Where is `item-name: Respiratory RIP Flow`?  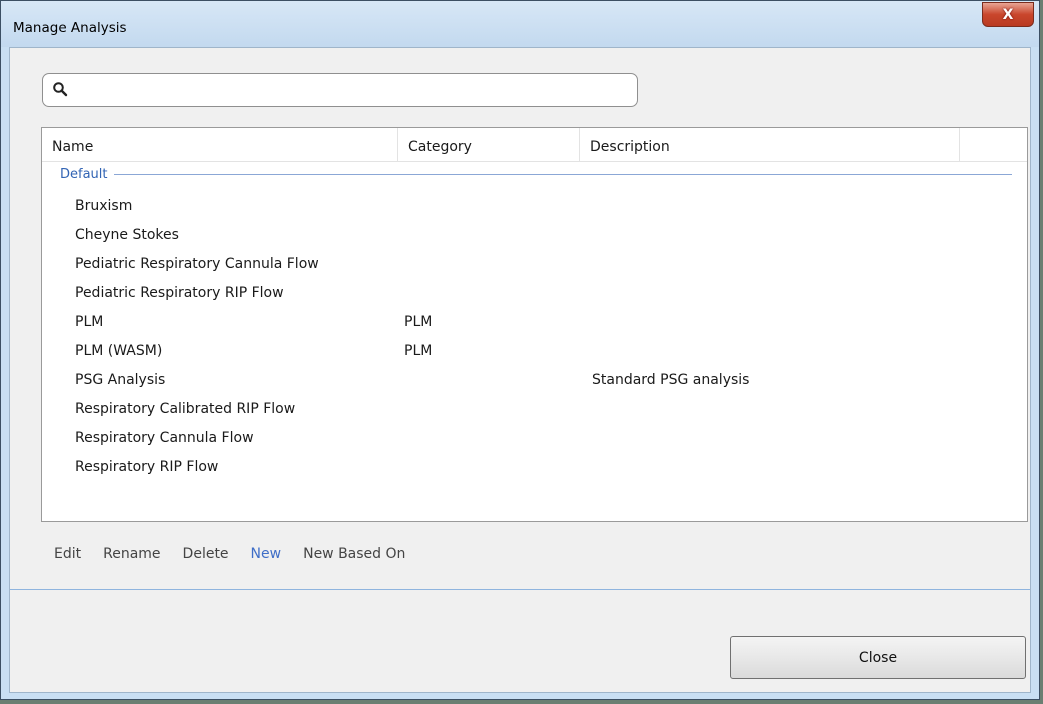
item-name: Respiratory RIP Flow is located at coordinates (147, 467).